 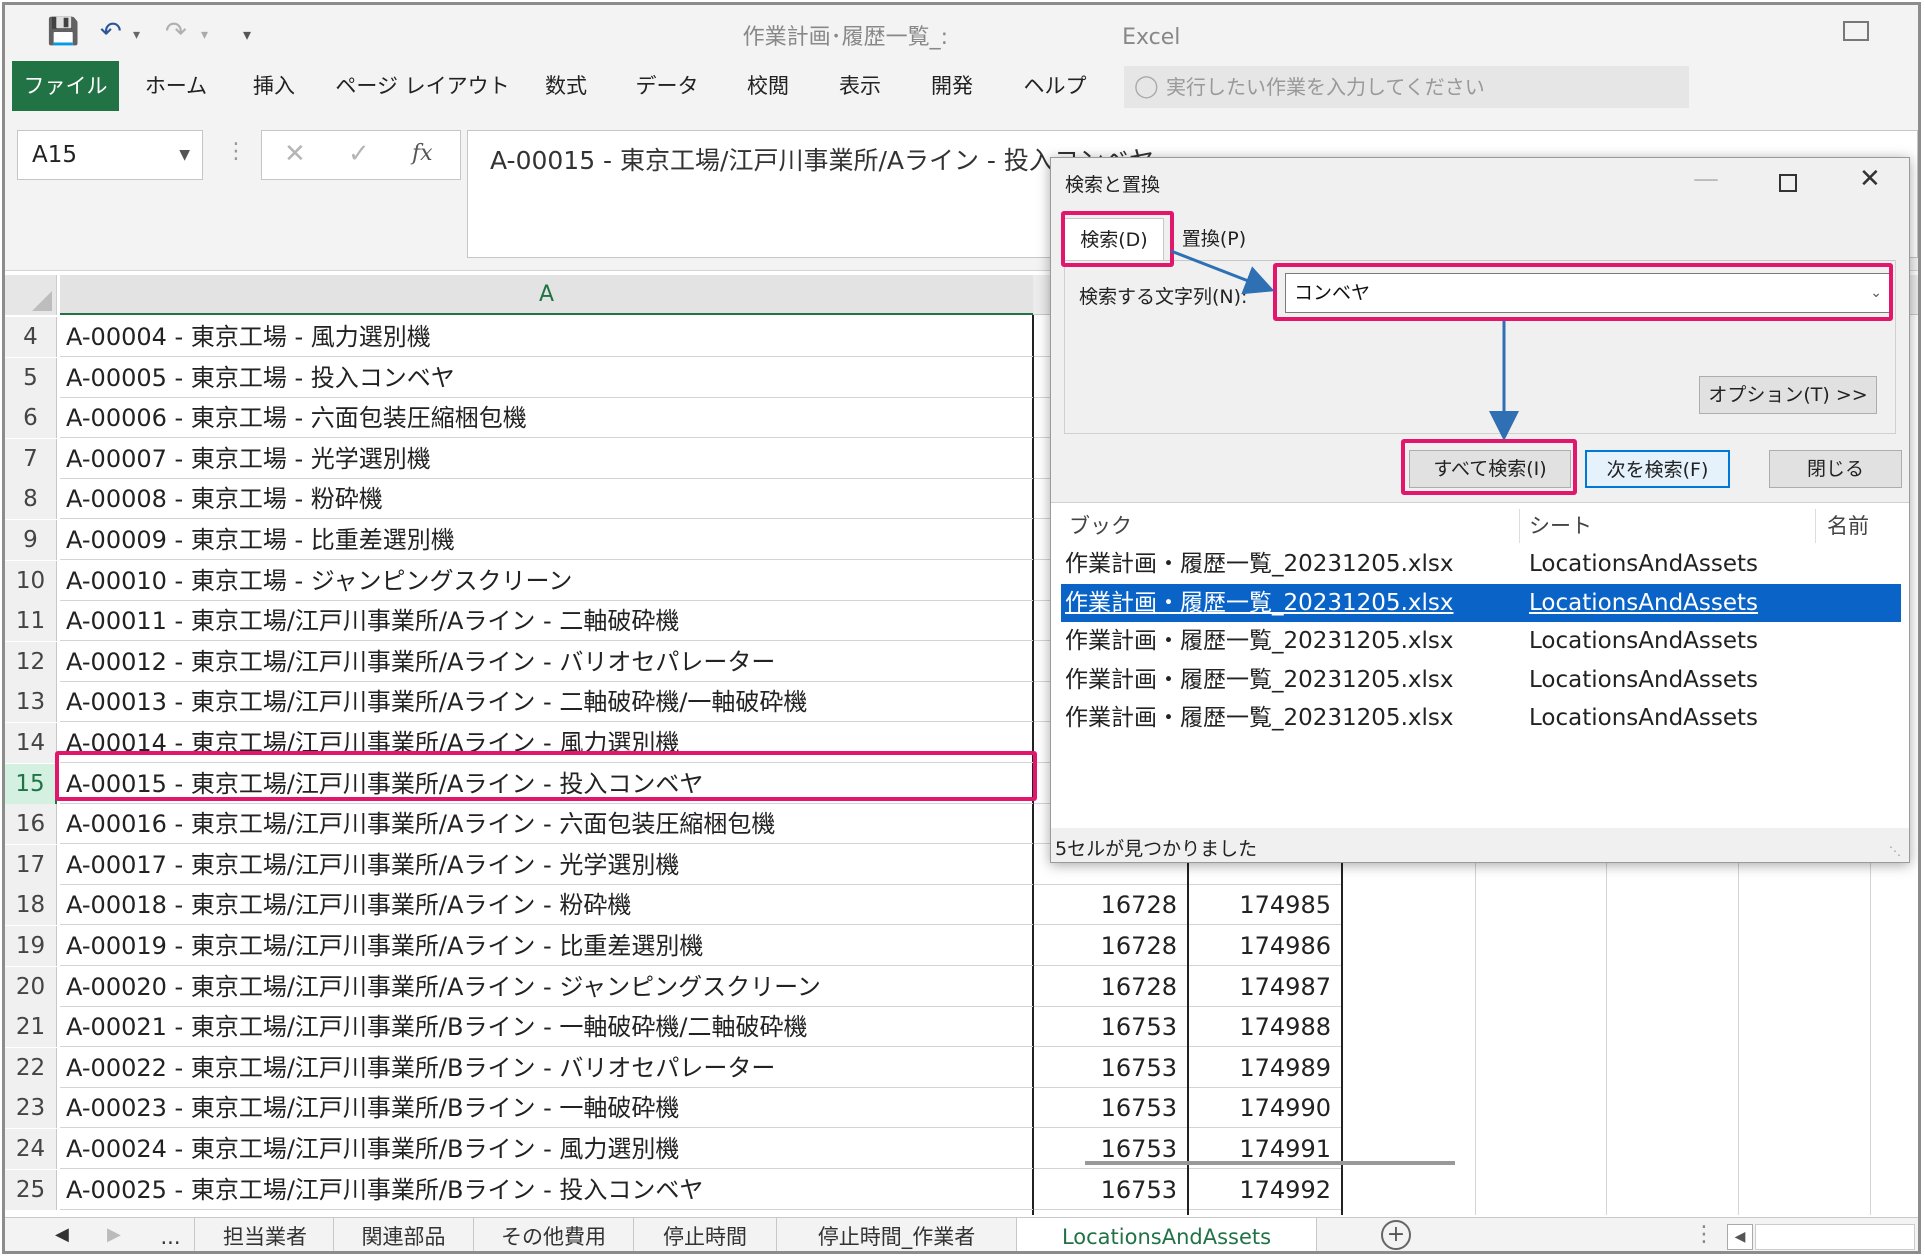 What do you see at coordinates (1222, 272) in the screenshot?
I see `arrow-find-to-input` at bounding box center [1222, 272].